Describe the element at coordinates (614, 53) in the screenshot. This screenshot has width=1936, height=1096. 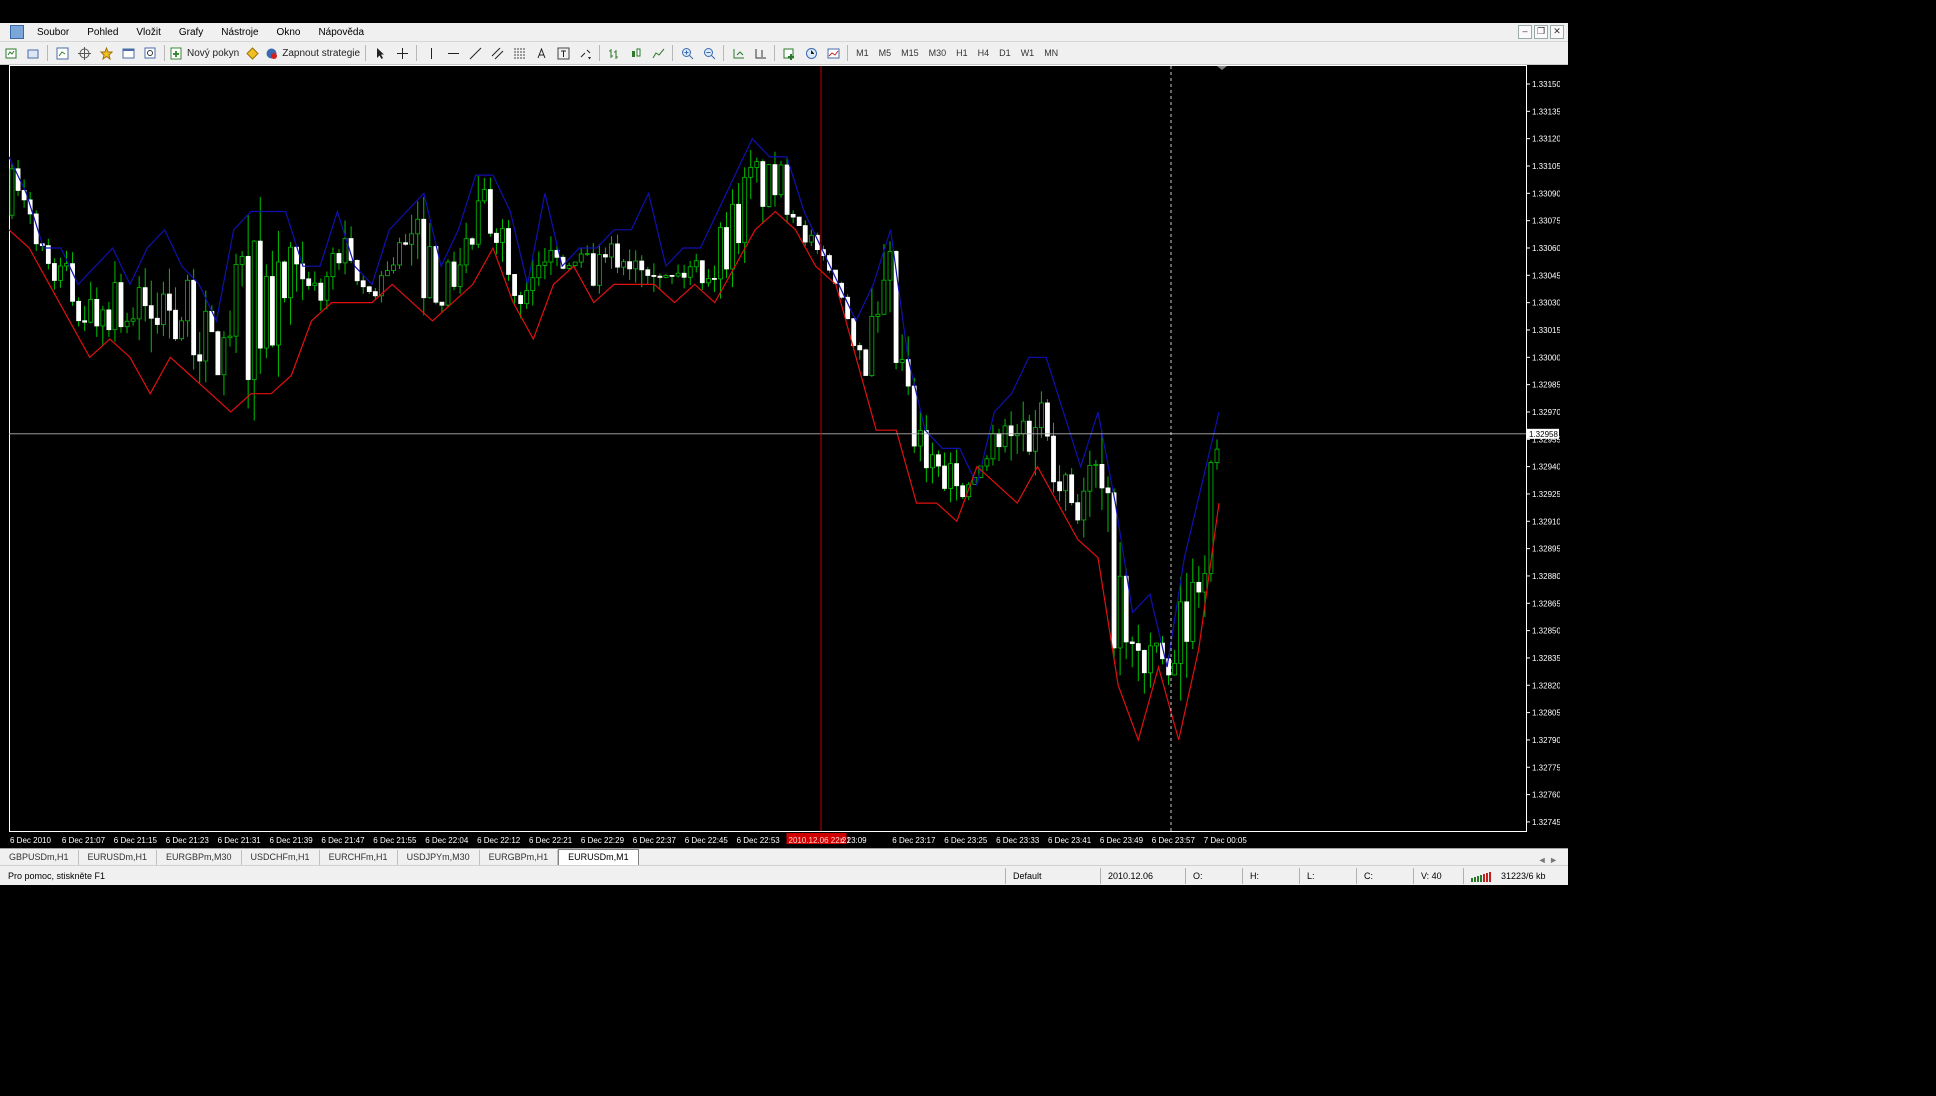
I see `bar-chart-button` at that location.